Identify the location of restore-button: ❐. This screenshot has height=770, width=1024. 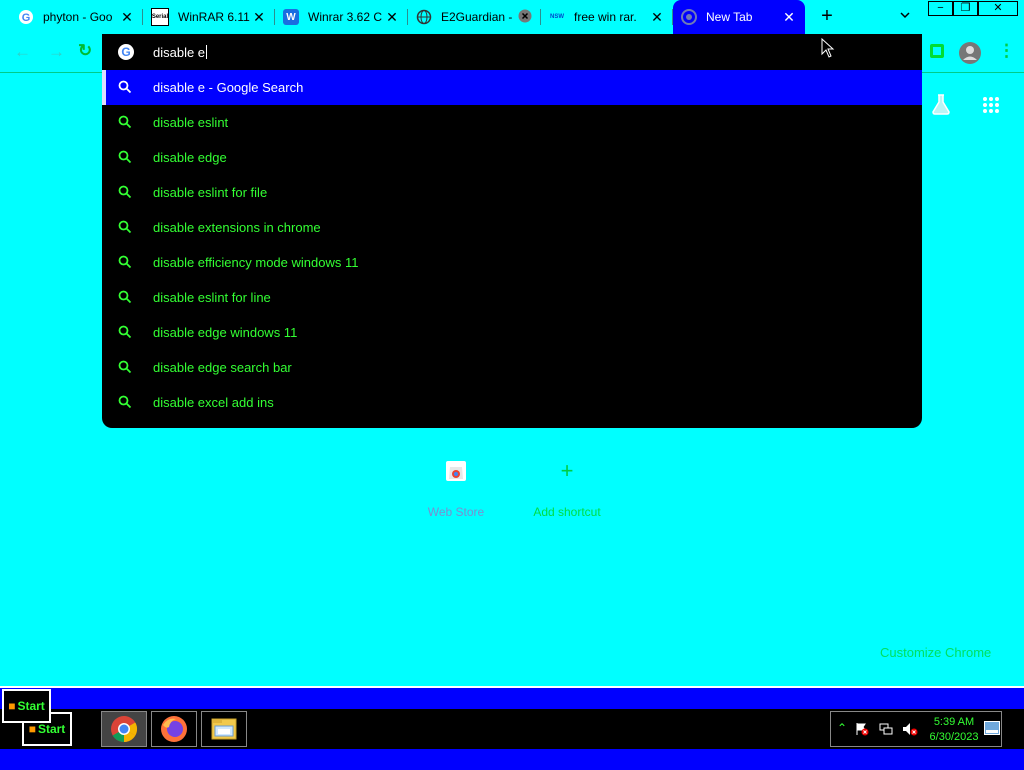
(965, 8).